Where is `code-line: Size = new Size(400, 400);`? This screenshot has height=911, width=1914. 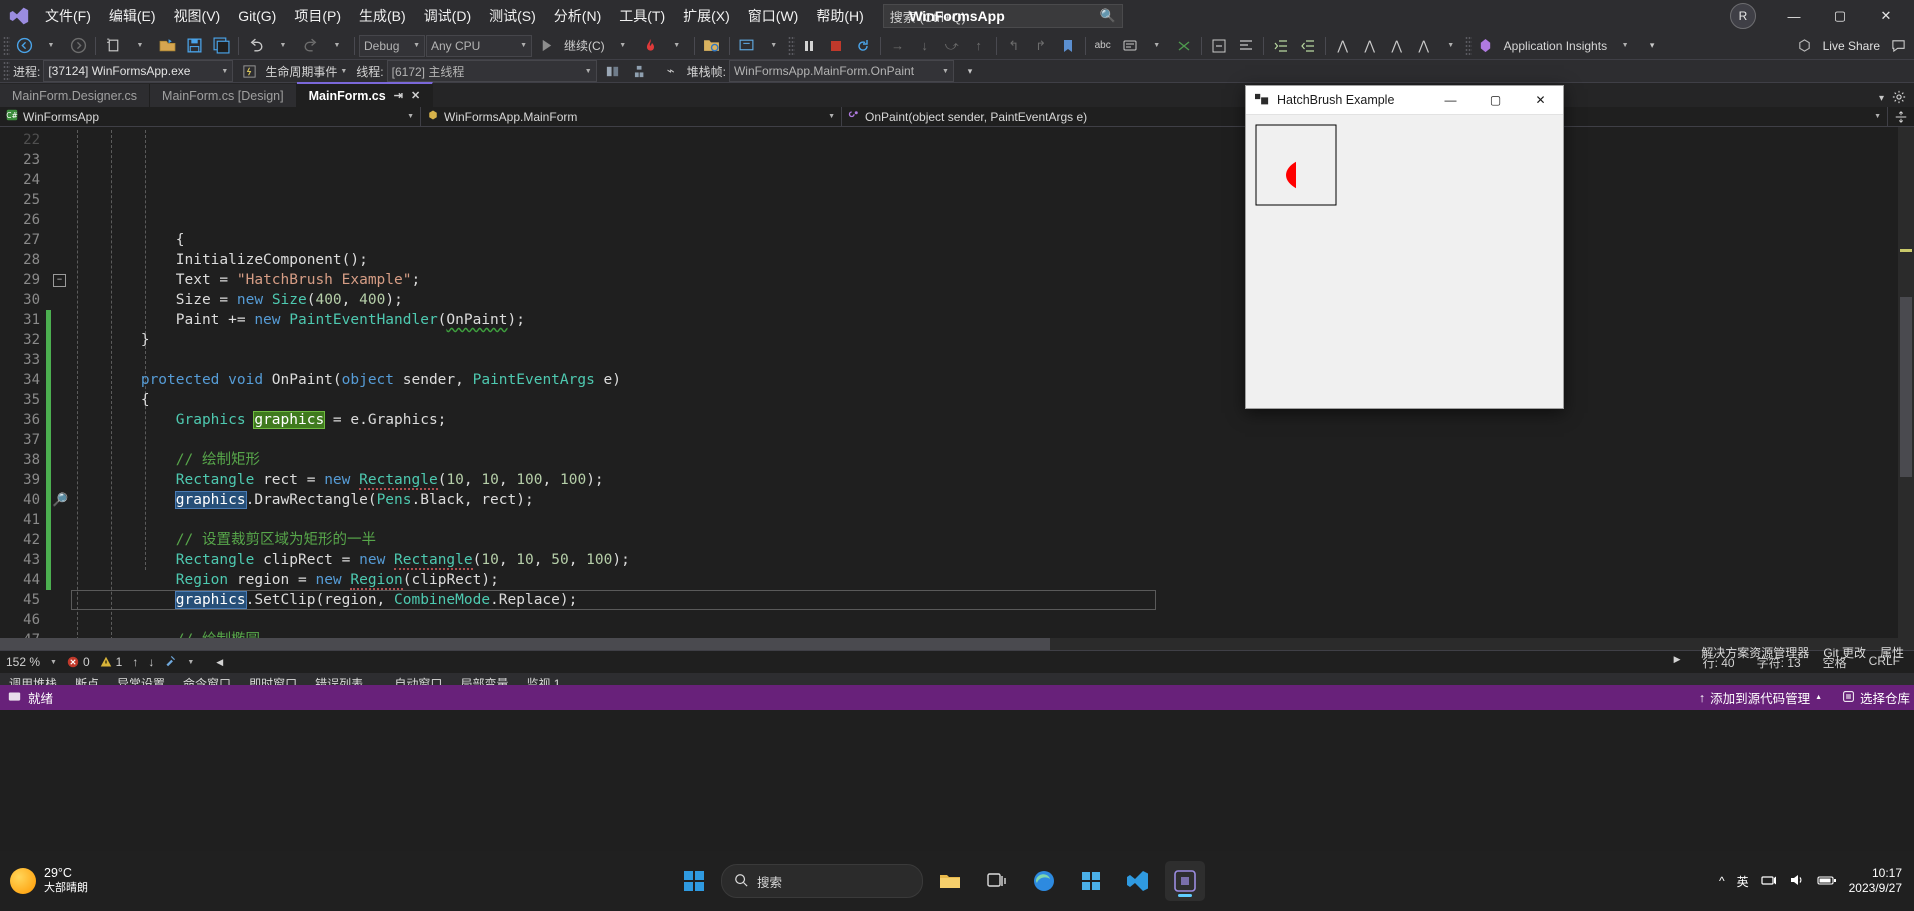
code-line: Size = new Size(400, 400); is located at coordinates (992, 300).